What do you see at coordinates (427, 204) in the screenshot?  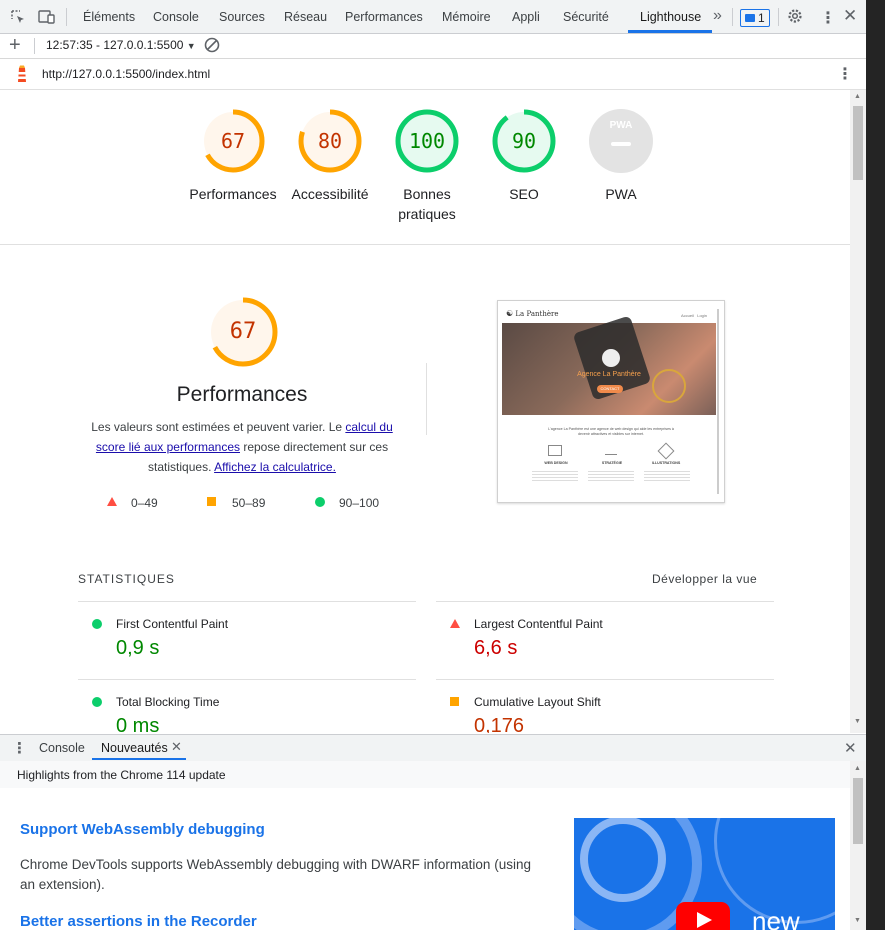 I see `score-label: Bonnes pratiques` at bounding box center [427, 204].